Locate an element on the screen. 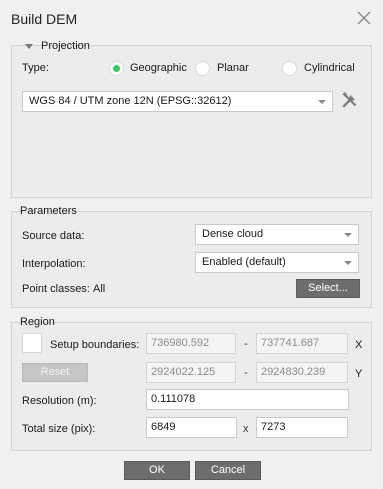 This screenshot has width=383, height=489. x-axis-label: X is located at coordinates (359, 345).